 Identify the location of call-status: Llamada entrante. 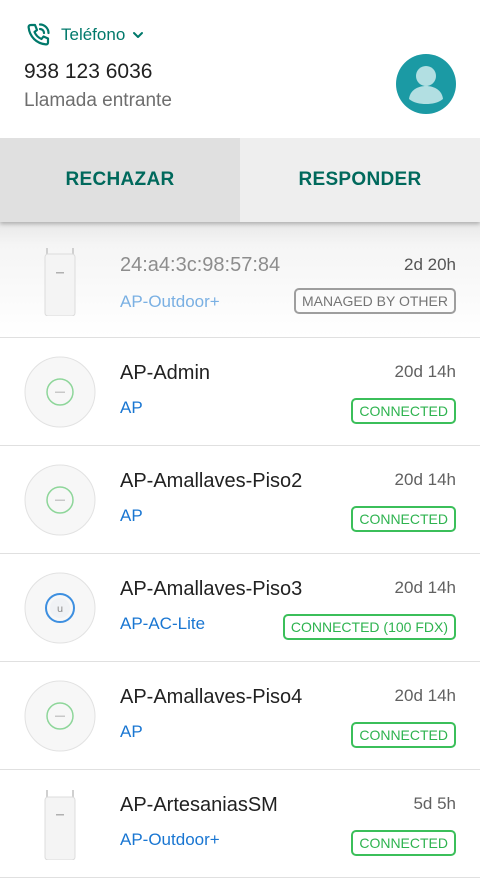
(98, 100).